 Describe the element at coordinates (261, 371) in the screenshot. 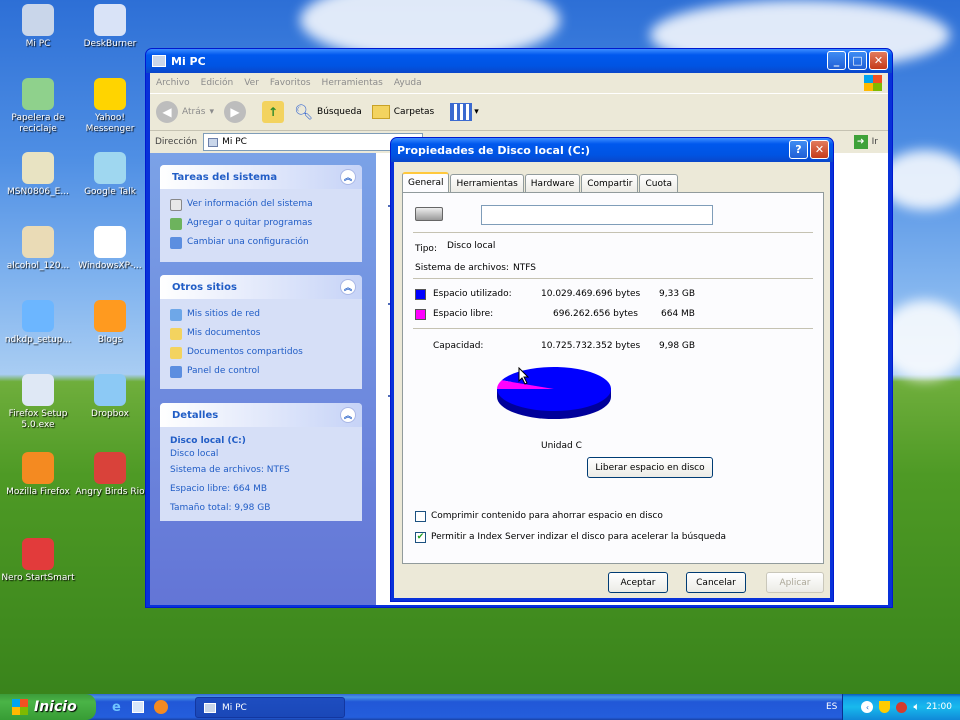

I see `place-link-control-panel: Panel de control` at that location.